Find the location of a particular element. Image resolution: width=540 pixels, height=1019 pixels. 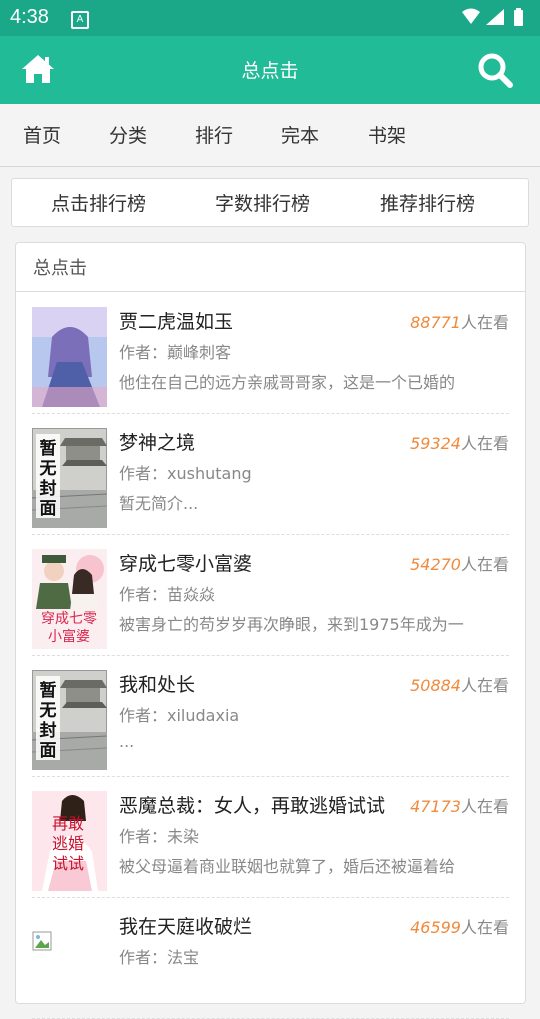

book-author: 作者：苗焱焱 is located at coordinates (167, 593).